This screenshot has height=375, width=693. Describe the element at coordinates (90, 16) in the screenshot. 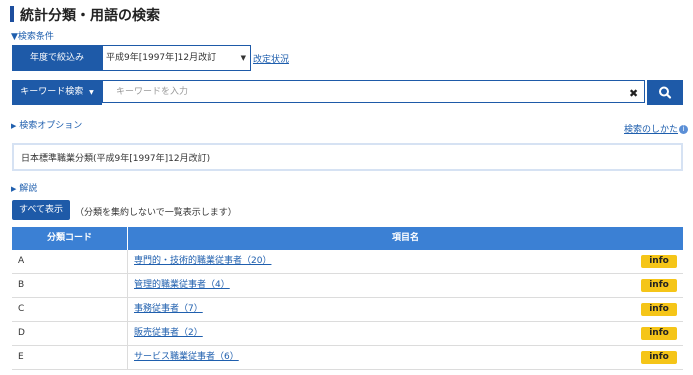

I see `page-title: 統計分類・用語の検索` at that location.